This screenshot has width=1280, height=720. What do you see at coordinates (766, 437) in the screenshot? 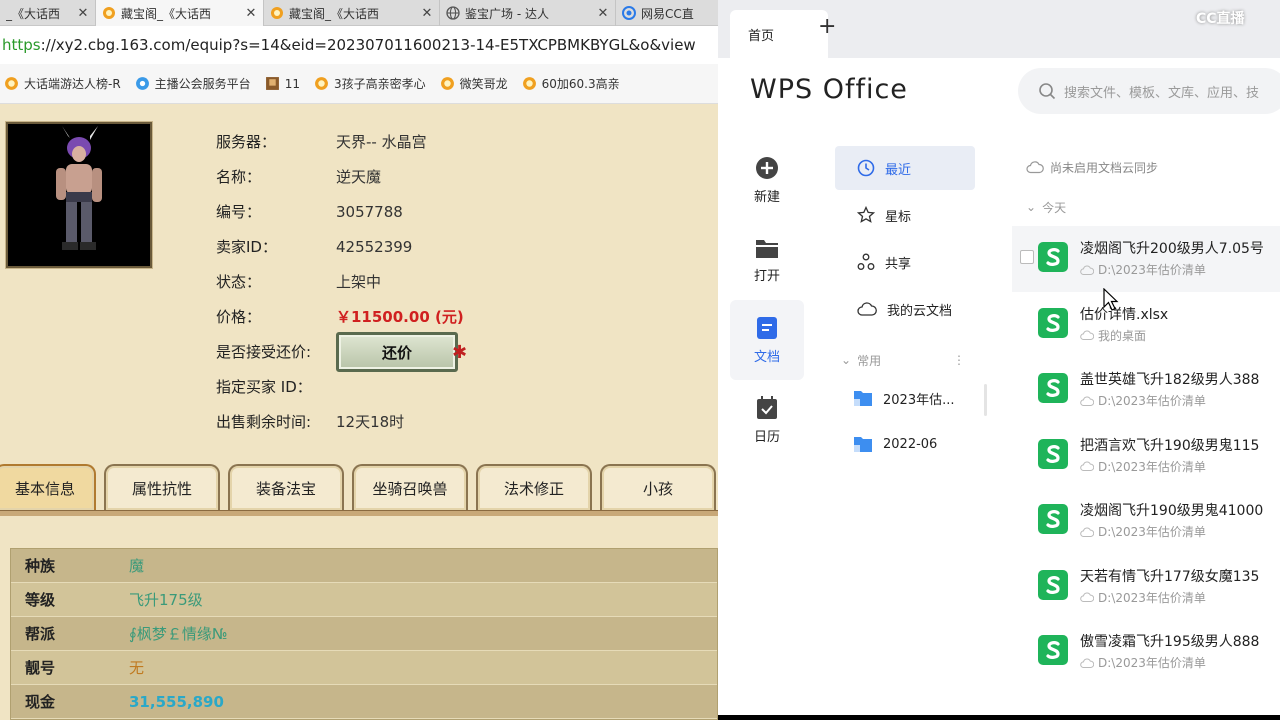
I see `nav-label: 日历` at bounding box center [766, 437].